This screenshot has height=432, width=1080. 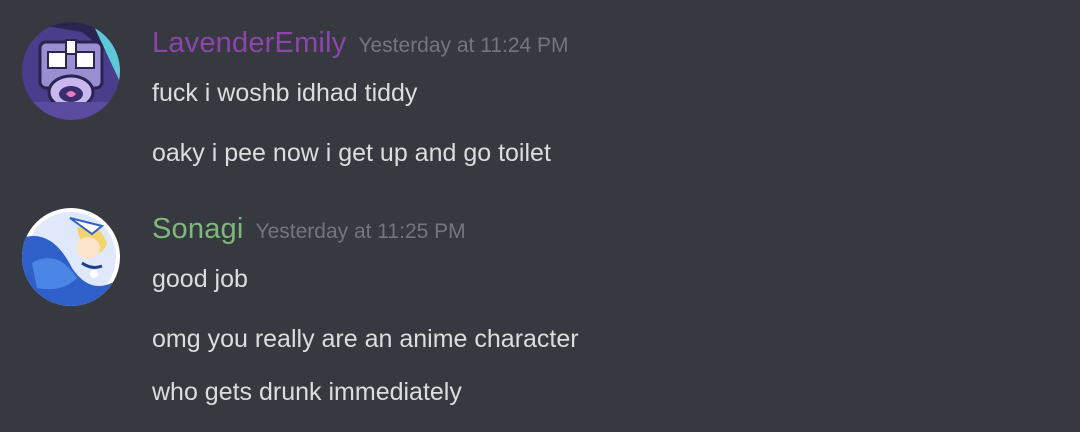 What do you see at coordinates (285, 93) in the screenshot?
I see `message-text: fuck i woshb idhad tiddy` at bounding box center [285, 93].